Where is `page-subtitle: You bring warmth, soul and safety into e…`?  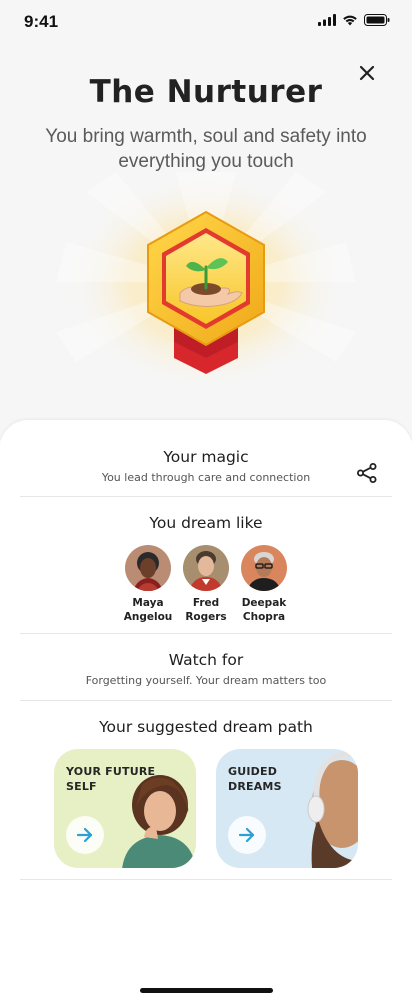 page-subtitle: You bring warmth, soul and safety into e… is located at coordinates (206, 149).